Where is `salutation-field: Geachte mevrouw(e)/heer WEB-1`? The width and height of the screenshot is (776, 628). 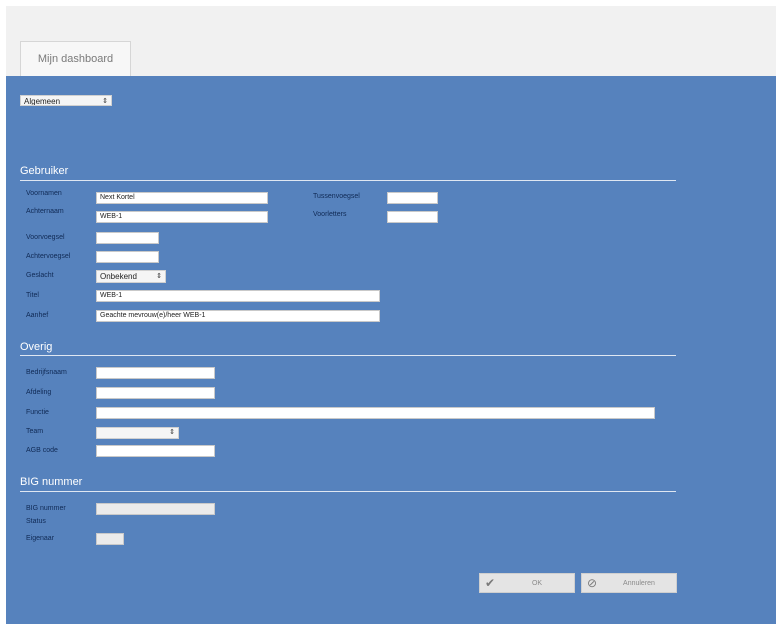
salutation-field: Geachte mevrouw(e)/heer WEB-1 is located at coordinates (238, 316).